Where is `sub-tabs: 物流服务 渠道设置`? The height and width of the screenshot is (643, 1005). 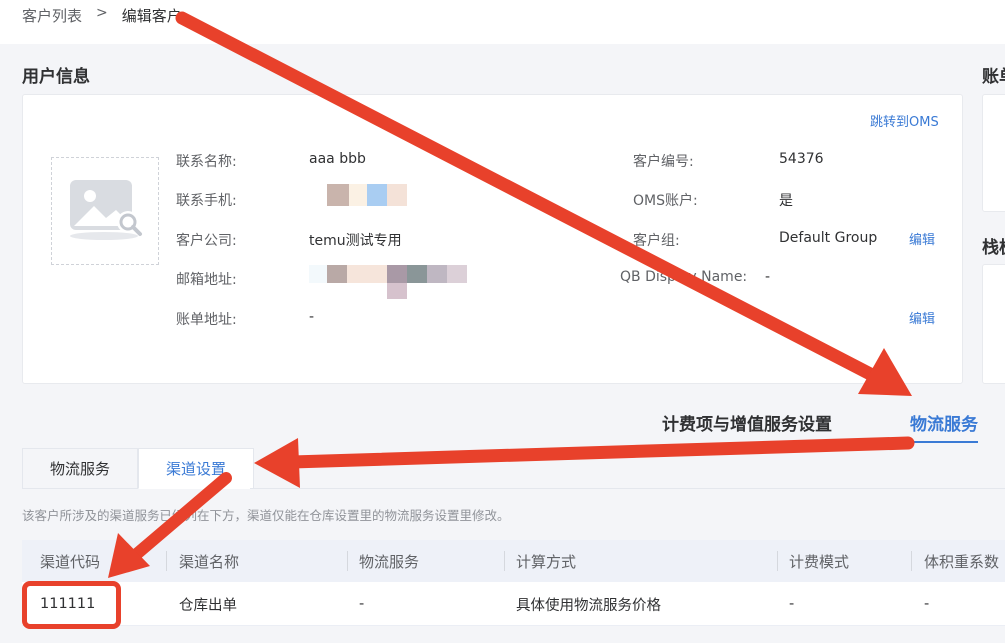 sub-tabs: 物流服务 渠道设置 is located at coordinates (138, 468).